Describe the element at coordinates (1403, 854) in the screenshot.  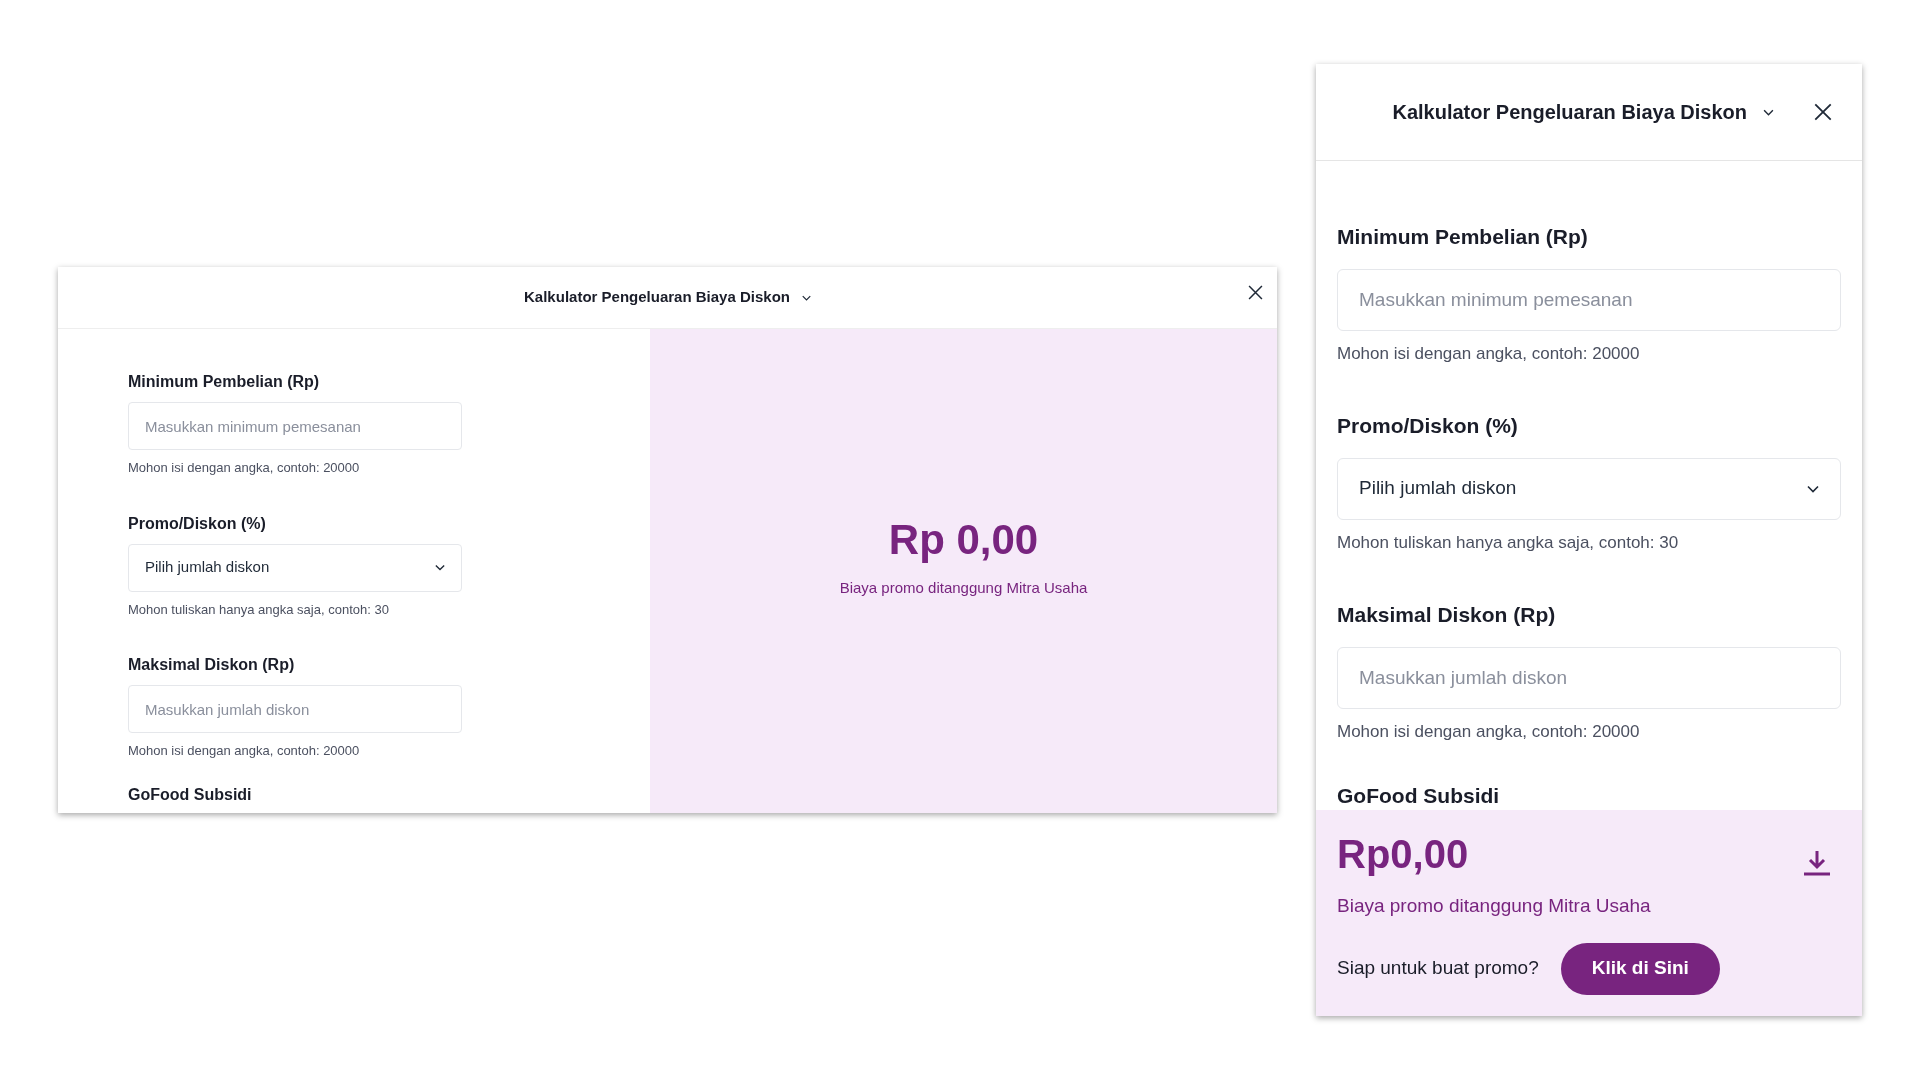
I see `result-amount: Rp0,00` at that location.